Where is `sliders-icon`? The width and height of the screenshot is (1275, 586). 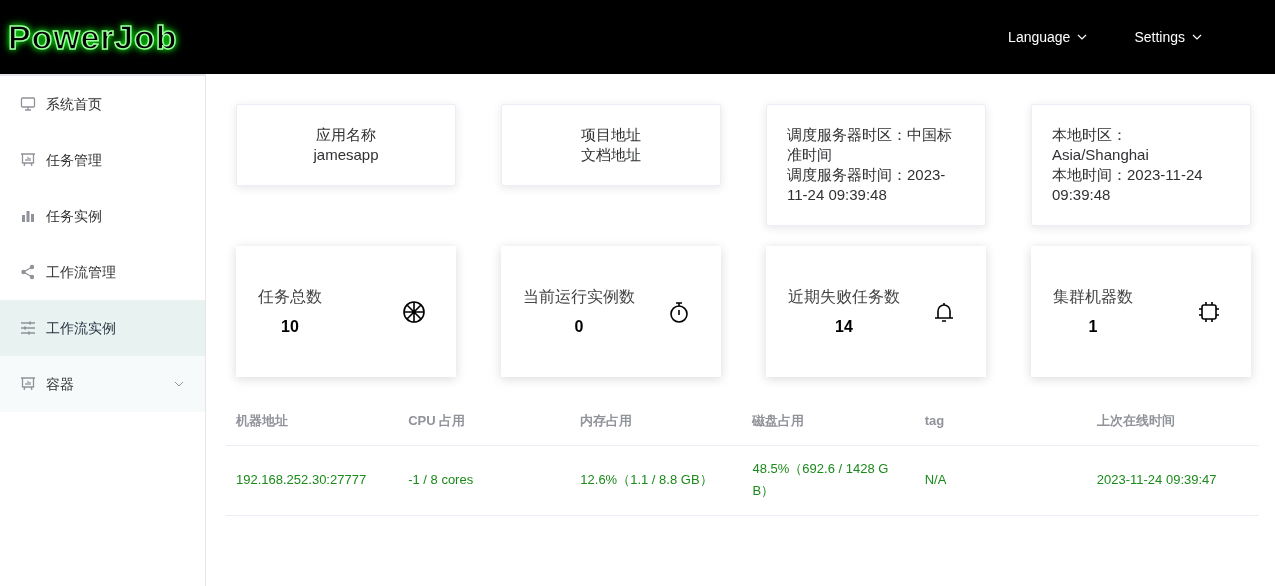
sliders-icon is located at coordinates (28, 328).